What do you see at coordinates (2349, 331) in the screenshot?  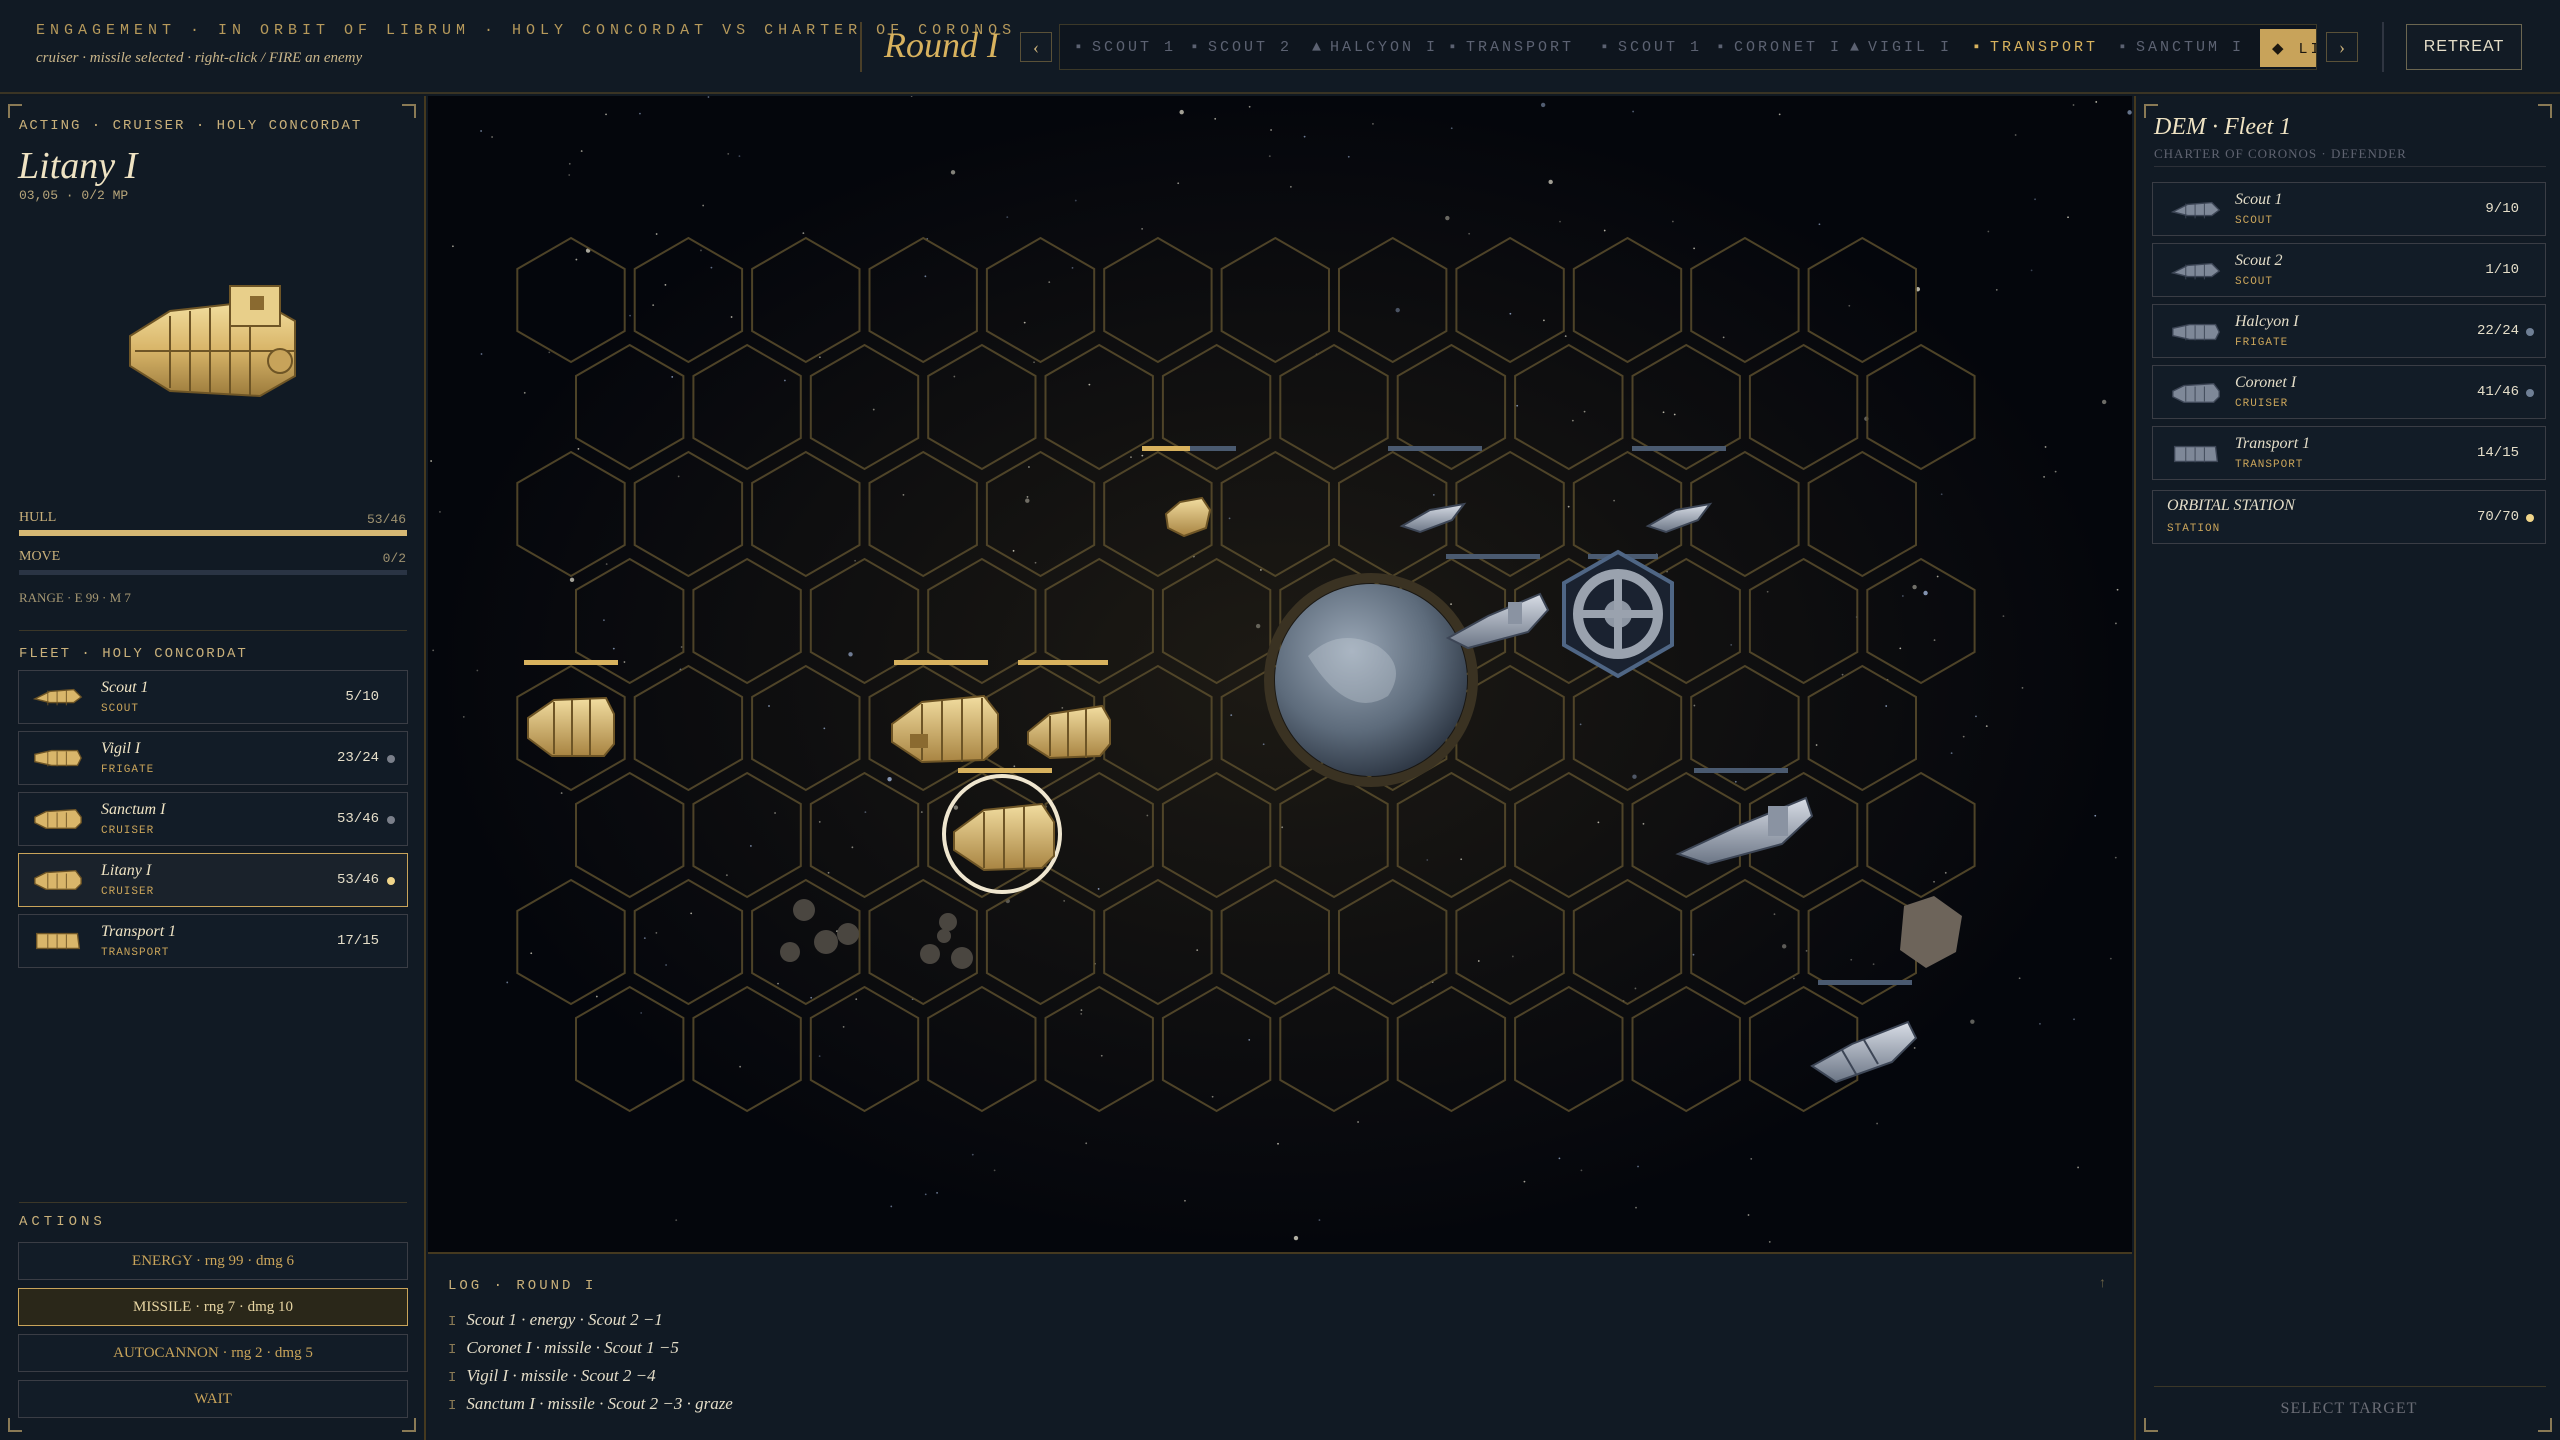 I see `enemy-row: Halcyon I FRIGATE 22/24` at bounding box center [2349, 331].